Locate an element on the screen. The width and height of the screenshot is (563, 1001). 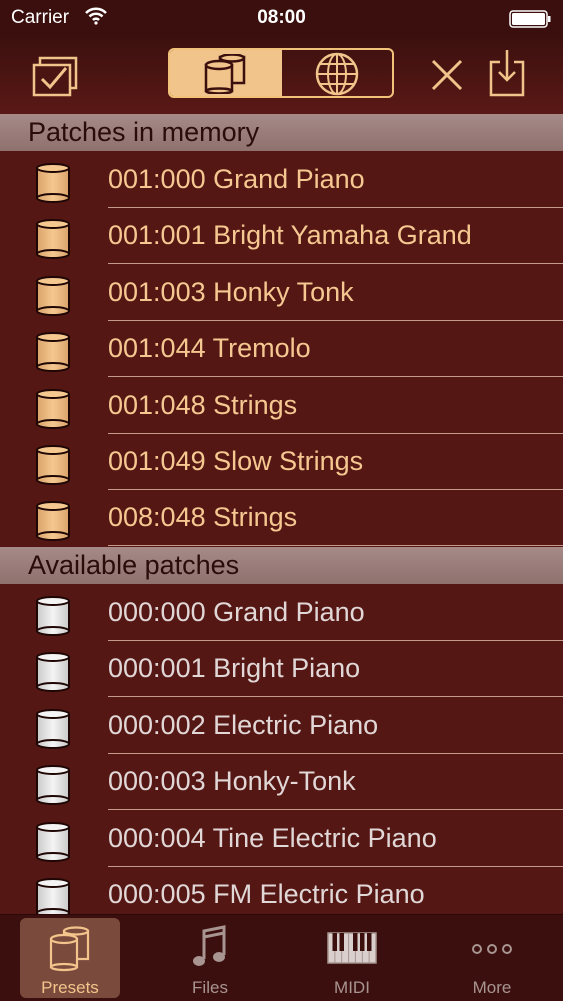
tab-presets: Presets is located at coordinates (70, 958).